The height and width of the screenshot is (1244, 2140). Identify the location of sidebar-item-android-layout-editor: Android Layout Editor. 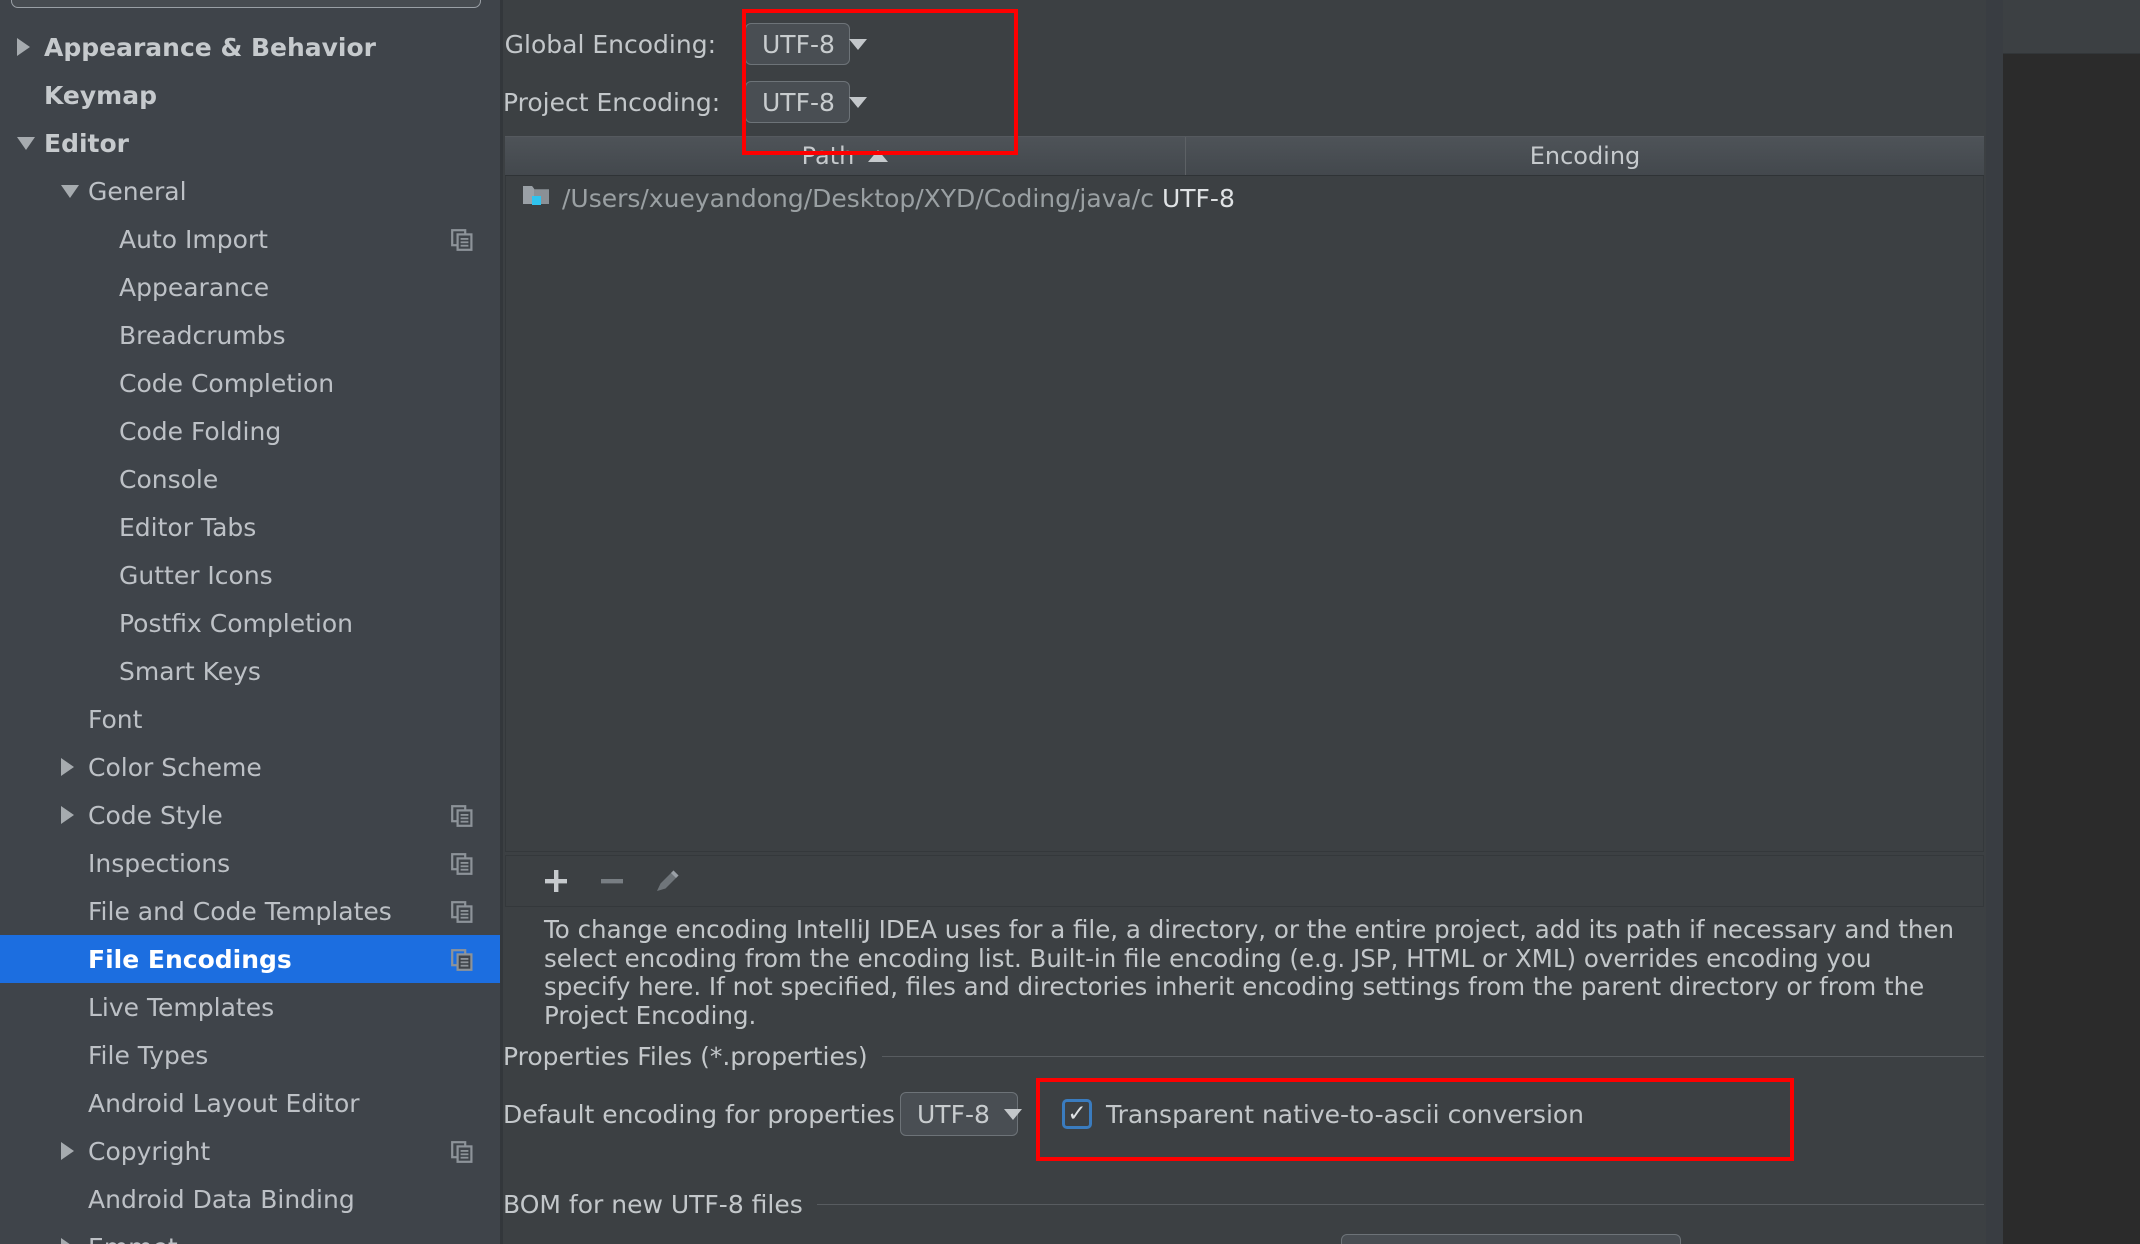
(250, 1103).